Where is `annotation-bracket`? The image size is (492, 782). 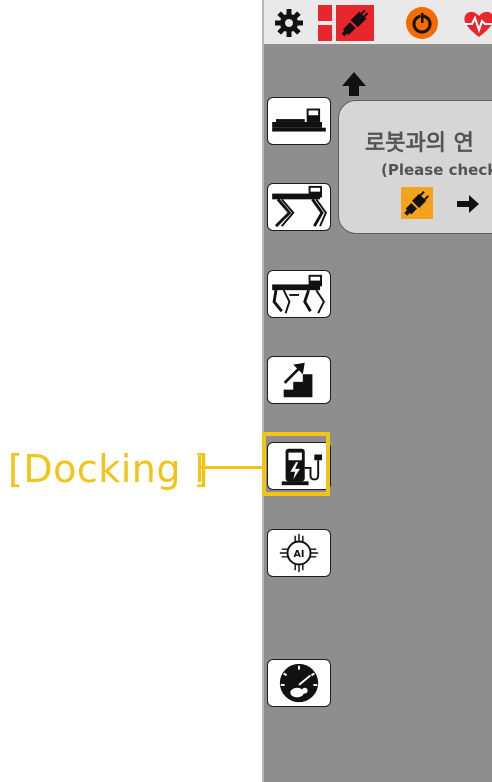
annotation-bracket is located at coordinates (199, 469).